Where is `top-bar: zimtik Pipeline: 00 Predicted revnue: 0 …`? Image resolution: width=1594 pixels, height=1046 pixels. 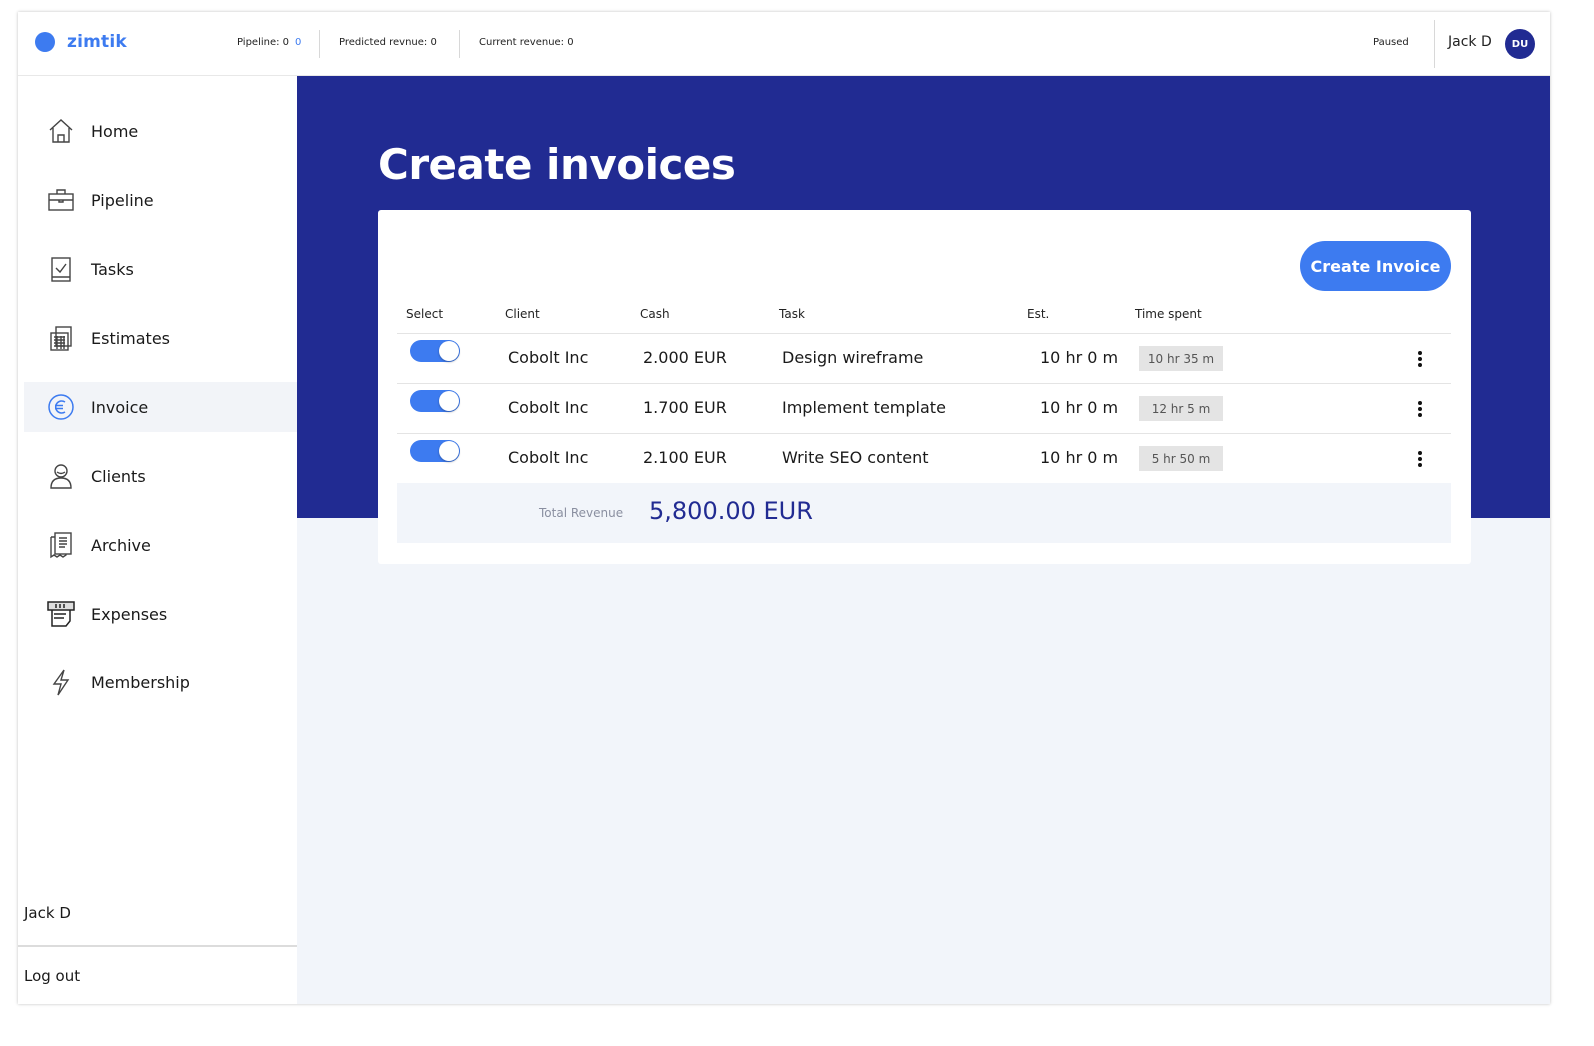 top-bar: zimtik Pipeline: 00 Predicted revnue: 0 … is located at coordinates (784, 44).